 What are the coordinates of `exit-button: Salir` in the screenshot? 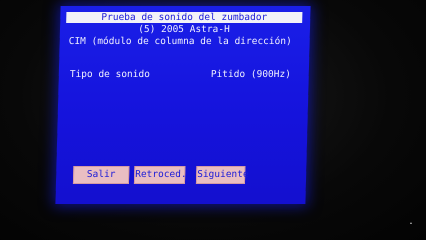 It's located at (101, 175).